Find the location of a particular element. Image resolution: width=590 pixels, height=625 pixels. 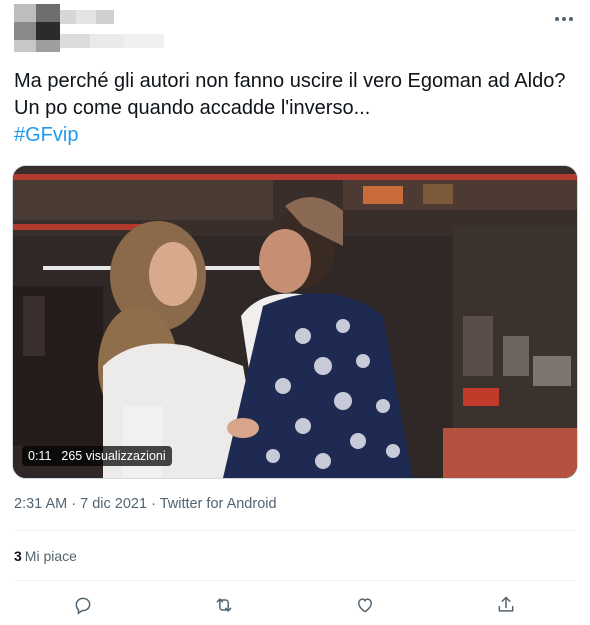

share-button is located at coordinates (506, 607).